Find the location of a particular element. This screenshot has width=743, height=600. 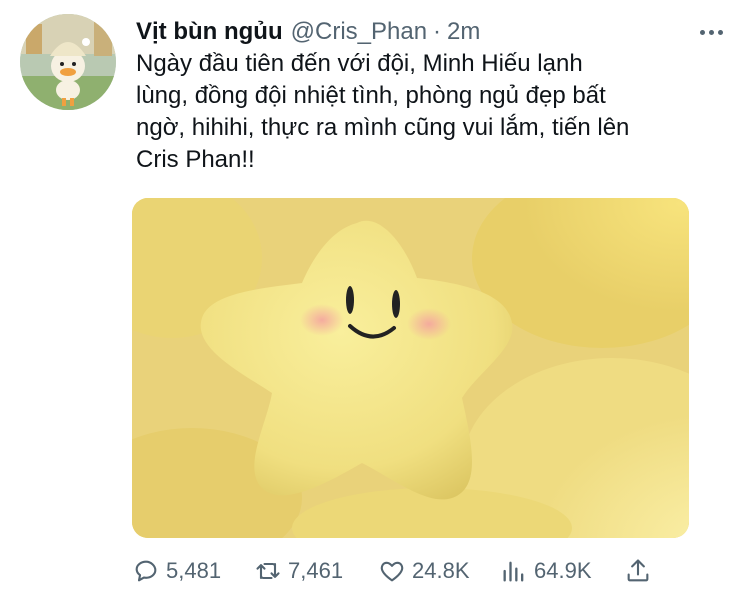

avatar-image is located at coordinates (68, 62).